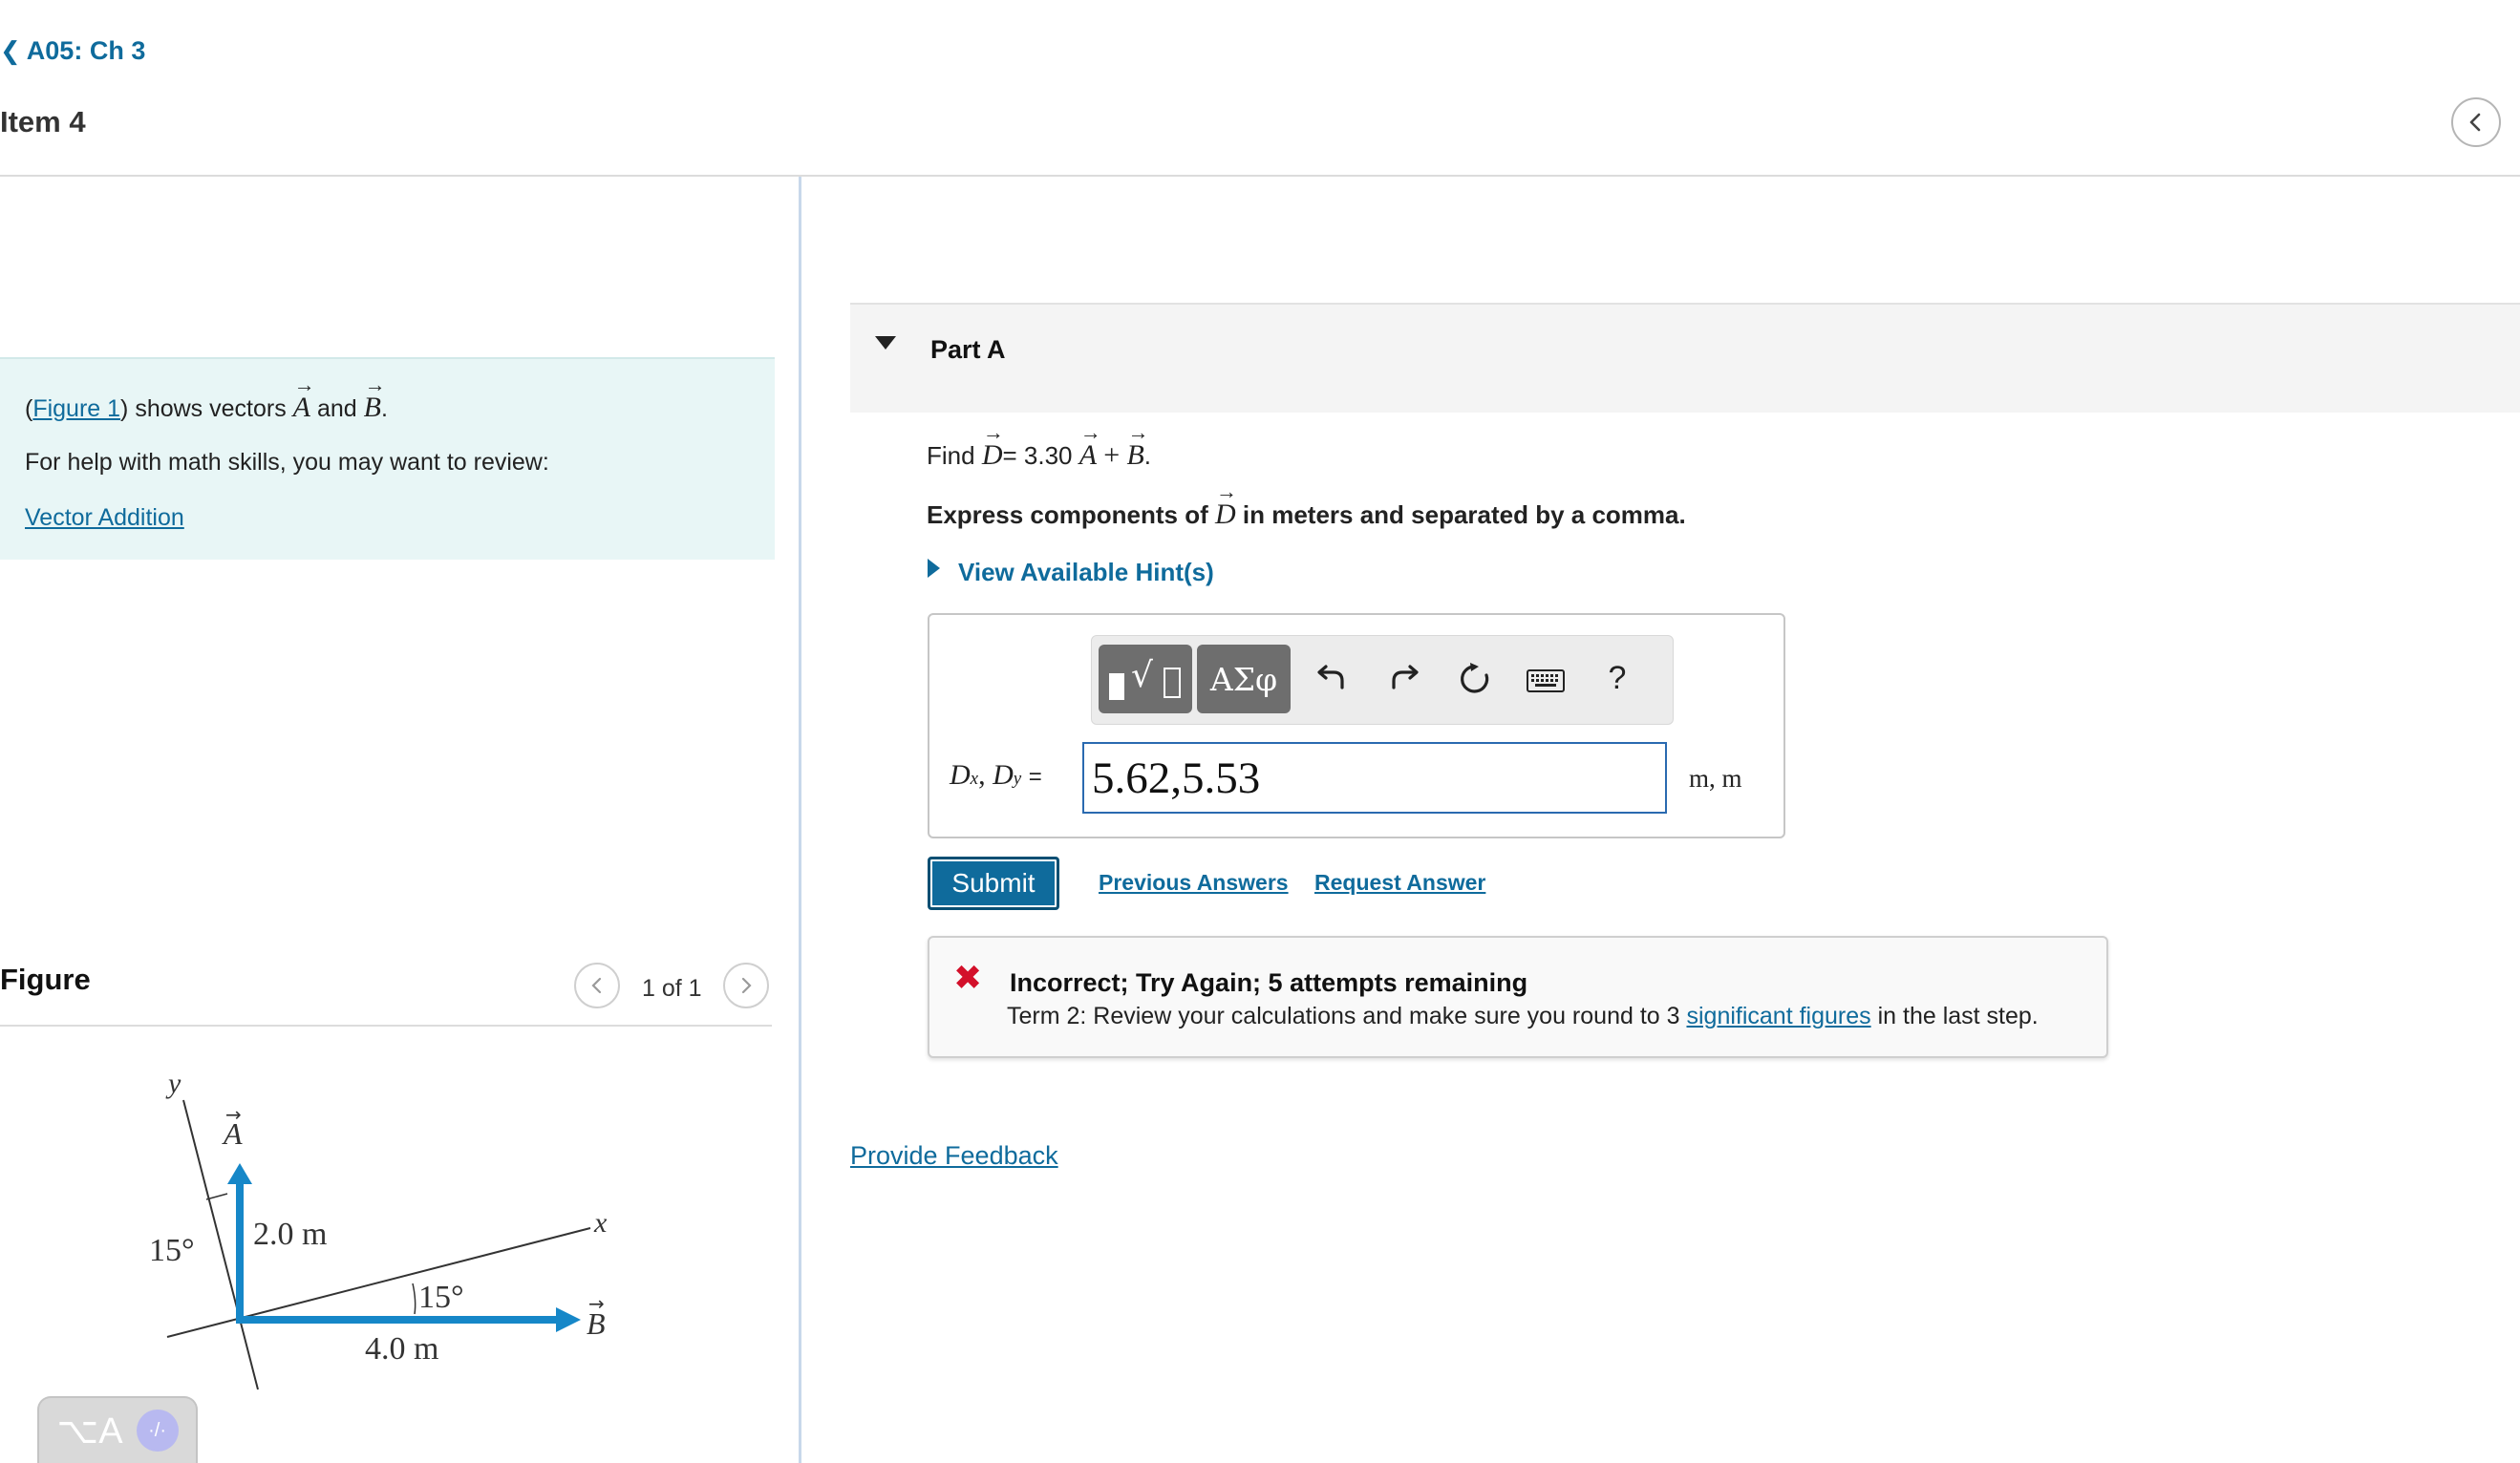  I want to click on keyboard-shortcut-badge: ⌥A ·/·, so click(117, 1430).